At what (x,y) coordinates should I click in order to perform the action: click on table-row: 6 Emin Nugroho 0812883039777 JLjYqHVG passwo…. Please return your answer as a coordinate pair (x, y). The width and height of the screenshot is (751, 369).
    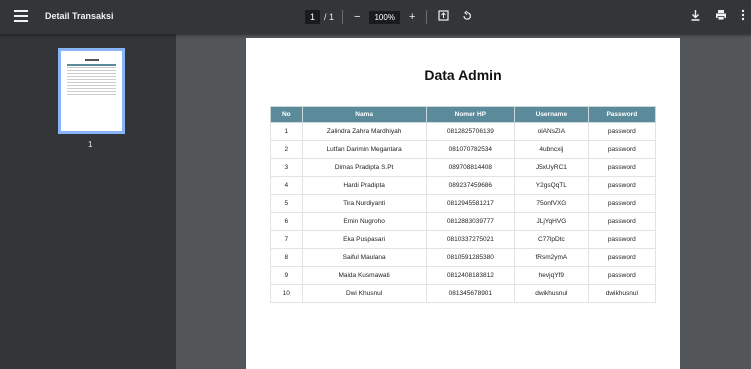
    Looking at the image, I should click on (463, 221).